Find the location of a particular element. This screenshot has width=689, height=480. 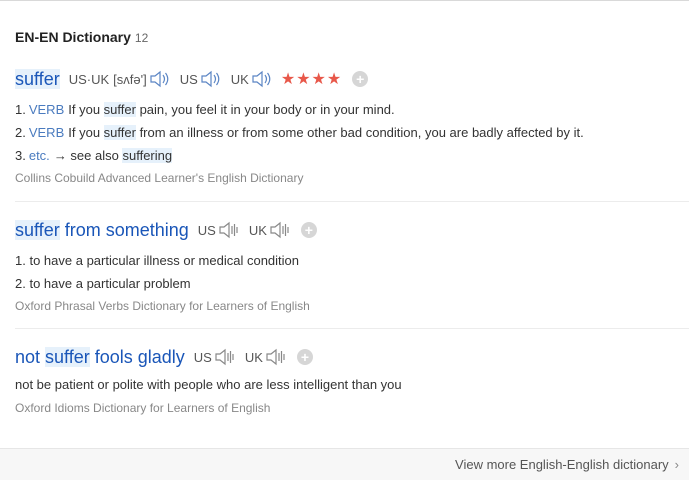

pron-label: US·UK is located at coordinates (89, 79).